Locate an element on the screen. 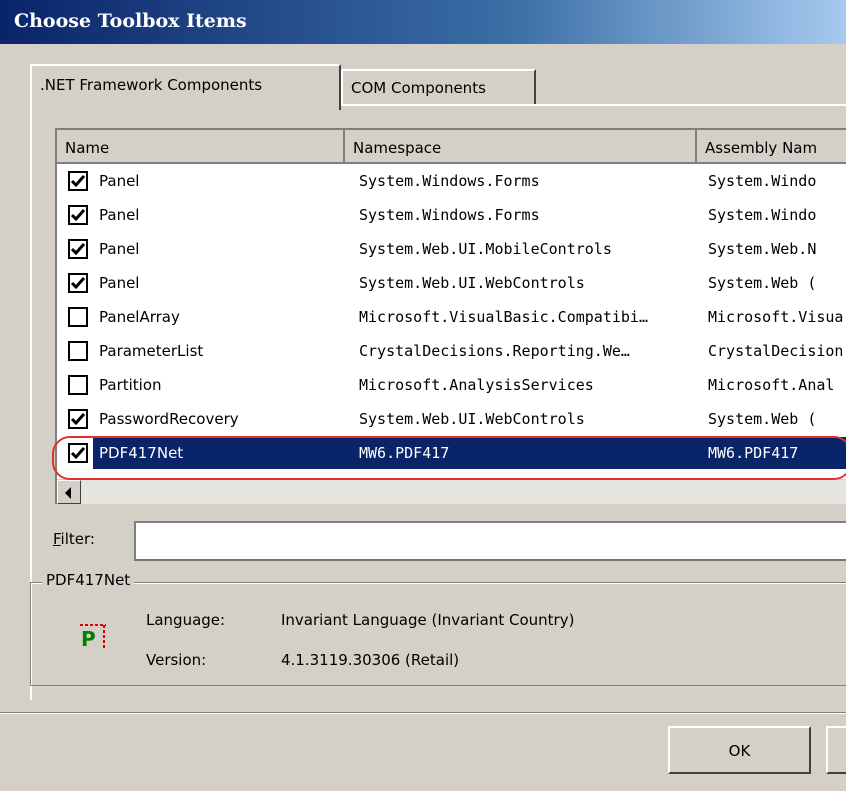  column-headers: Name Namespace Assembly Nam is located at coordinates (451, 147).